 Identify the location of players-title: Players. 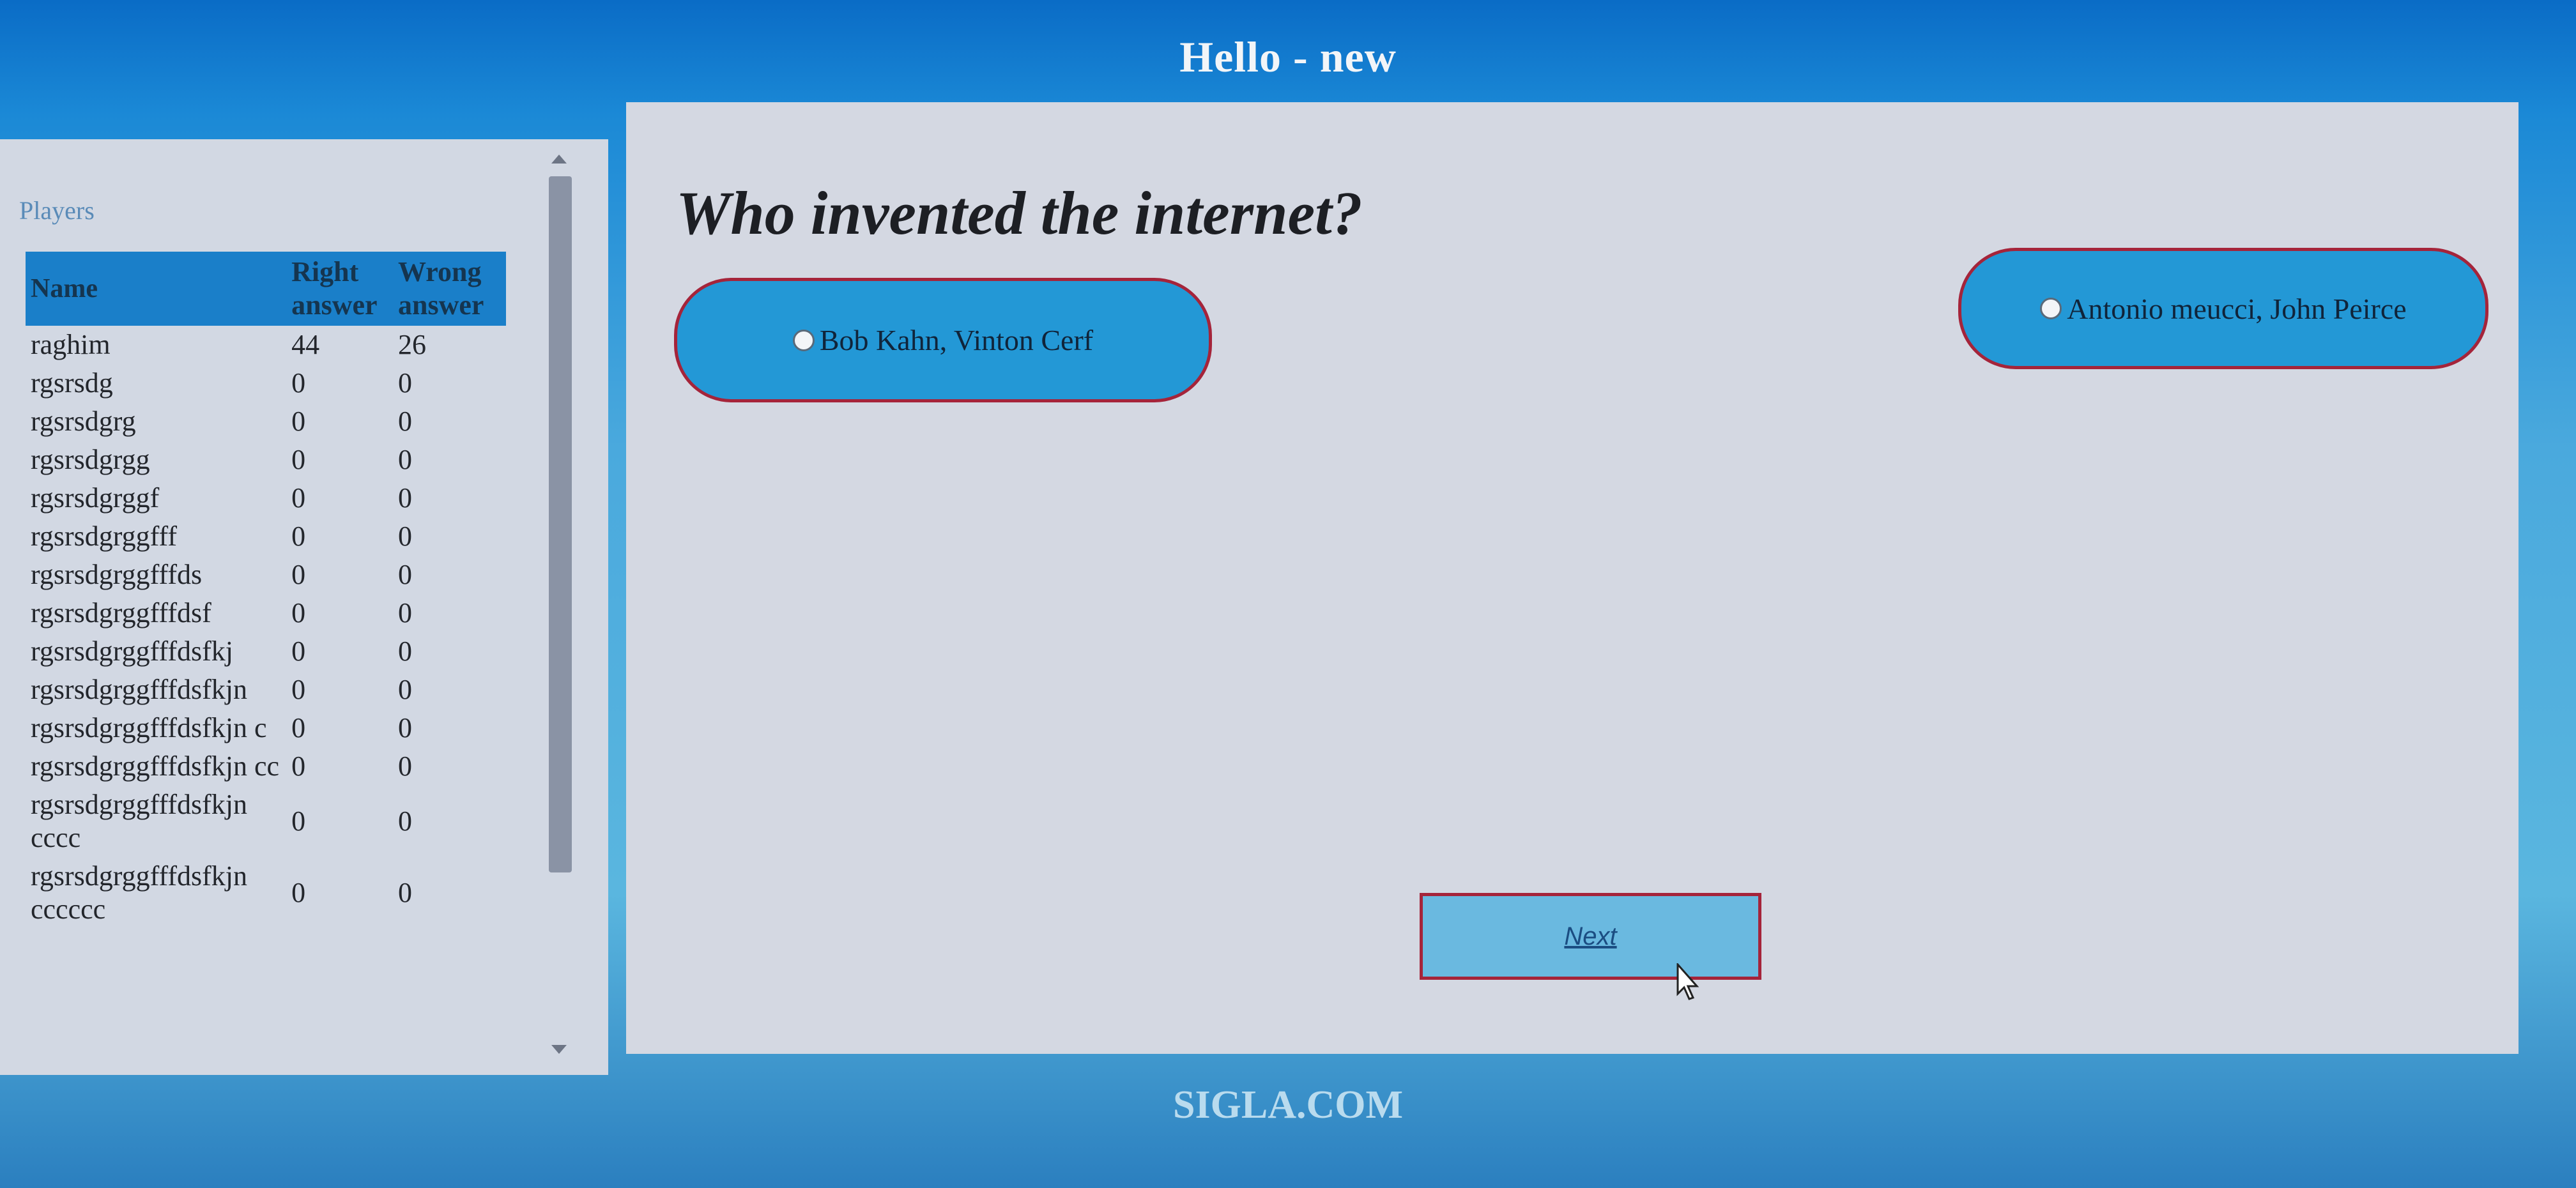
(57, 210).